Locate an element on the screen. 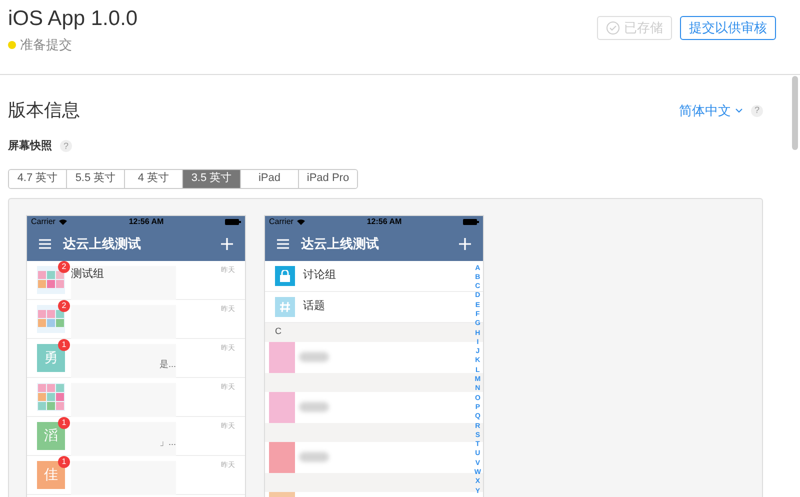  section-title: 版本信息 is located at coordinates (44, 110).